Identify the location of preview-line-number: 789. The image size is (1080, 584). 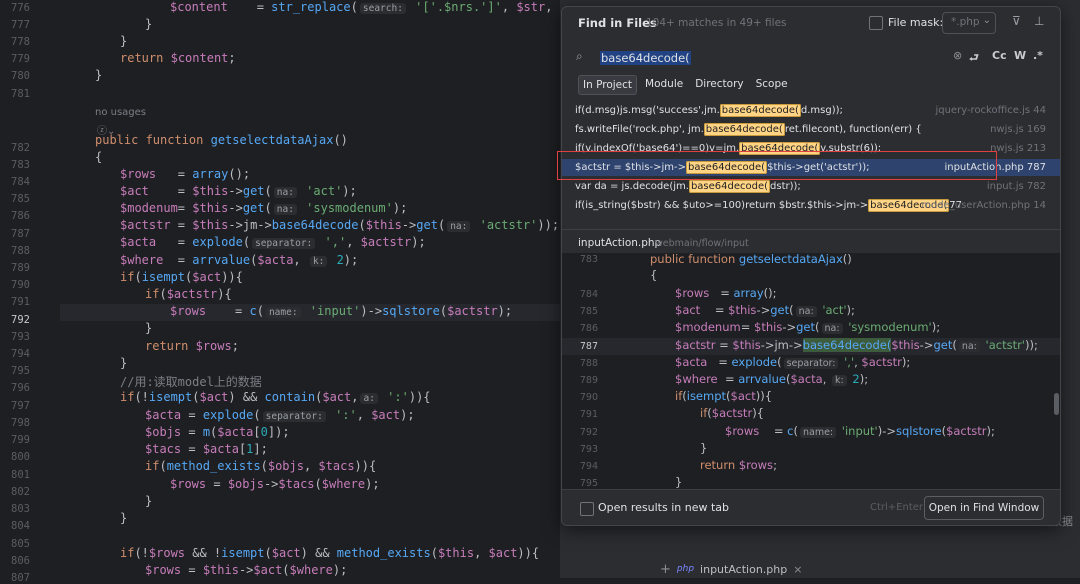
(588, 380).